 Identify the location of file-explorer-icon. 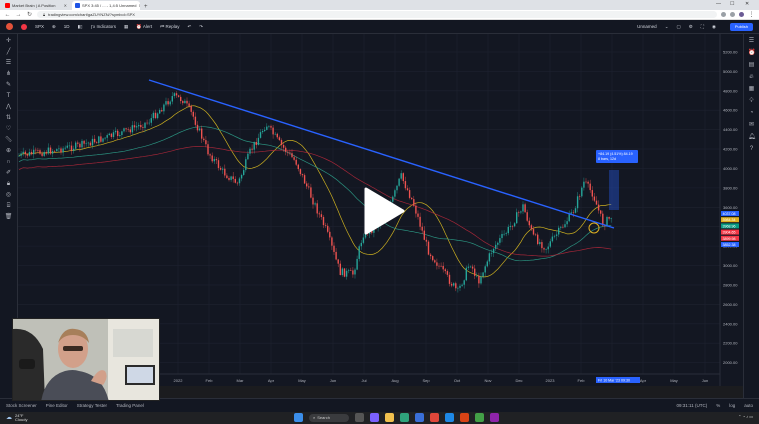
(389, 417).